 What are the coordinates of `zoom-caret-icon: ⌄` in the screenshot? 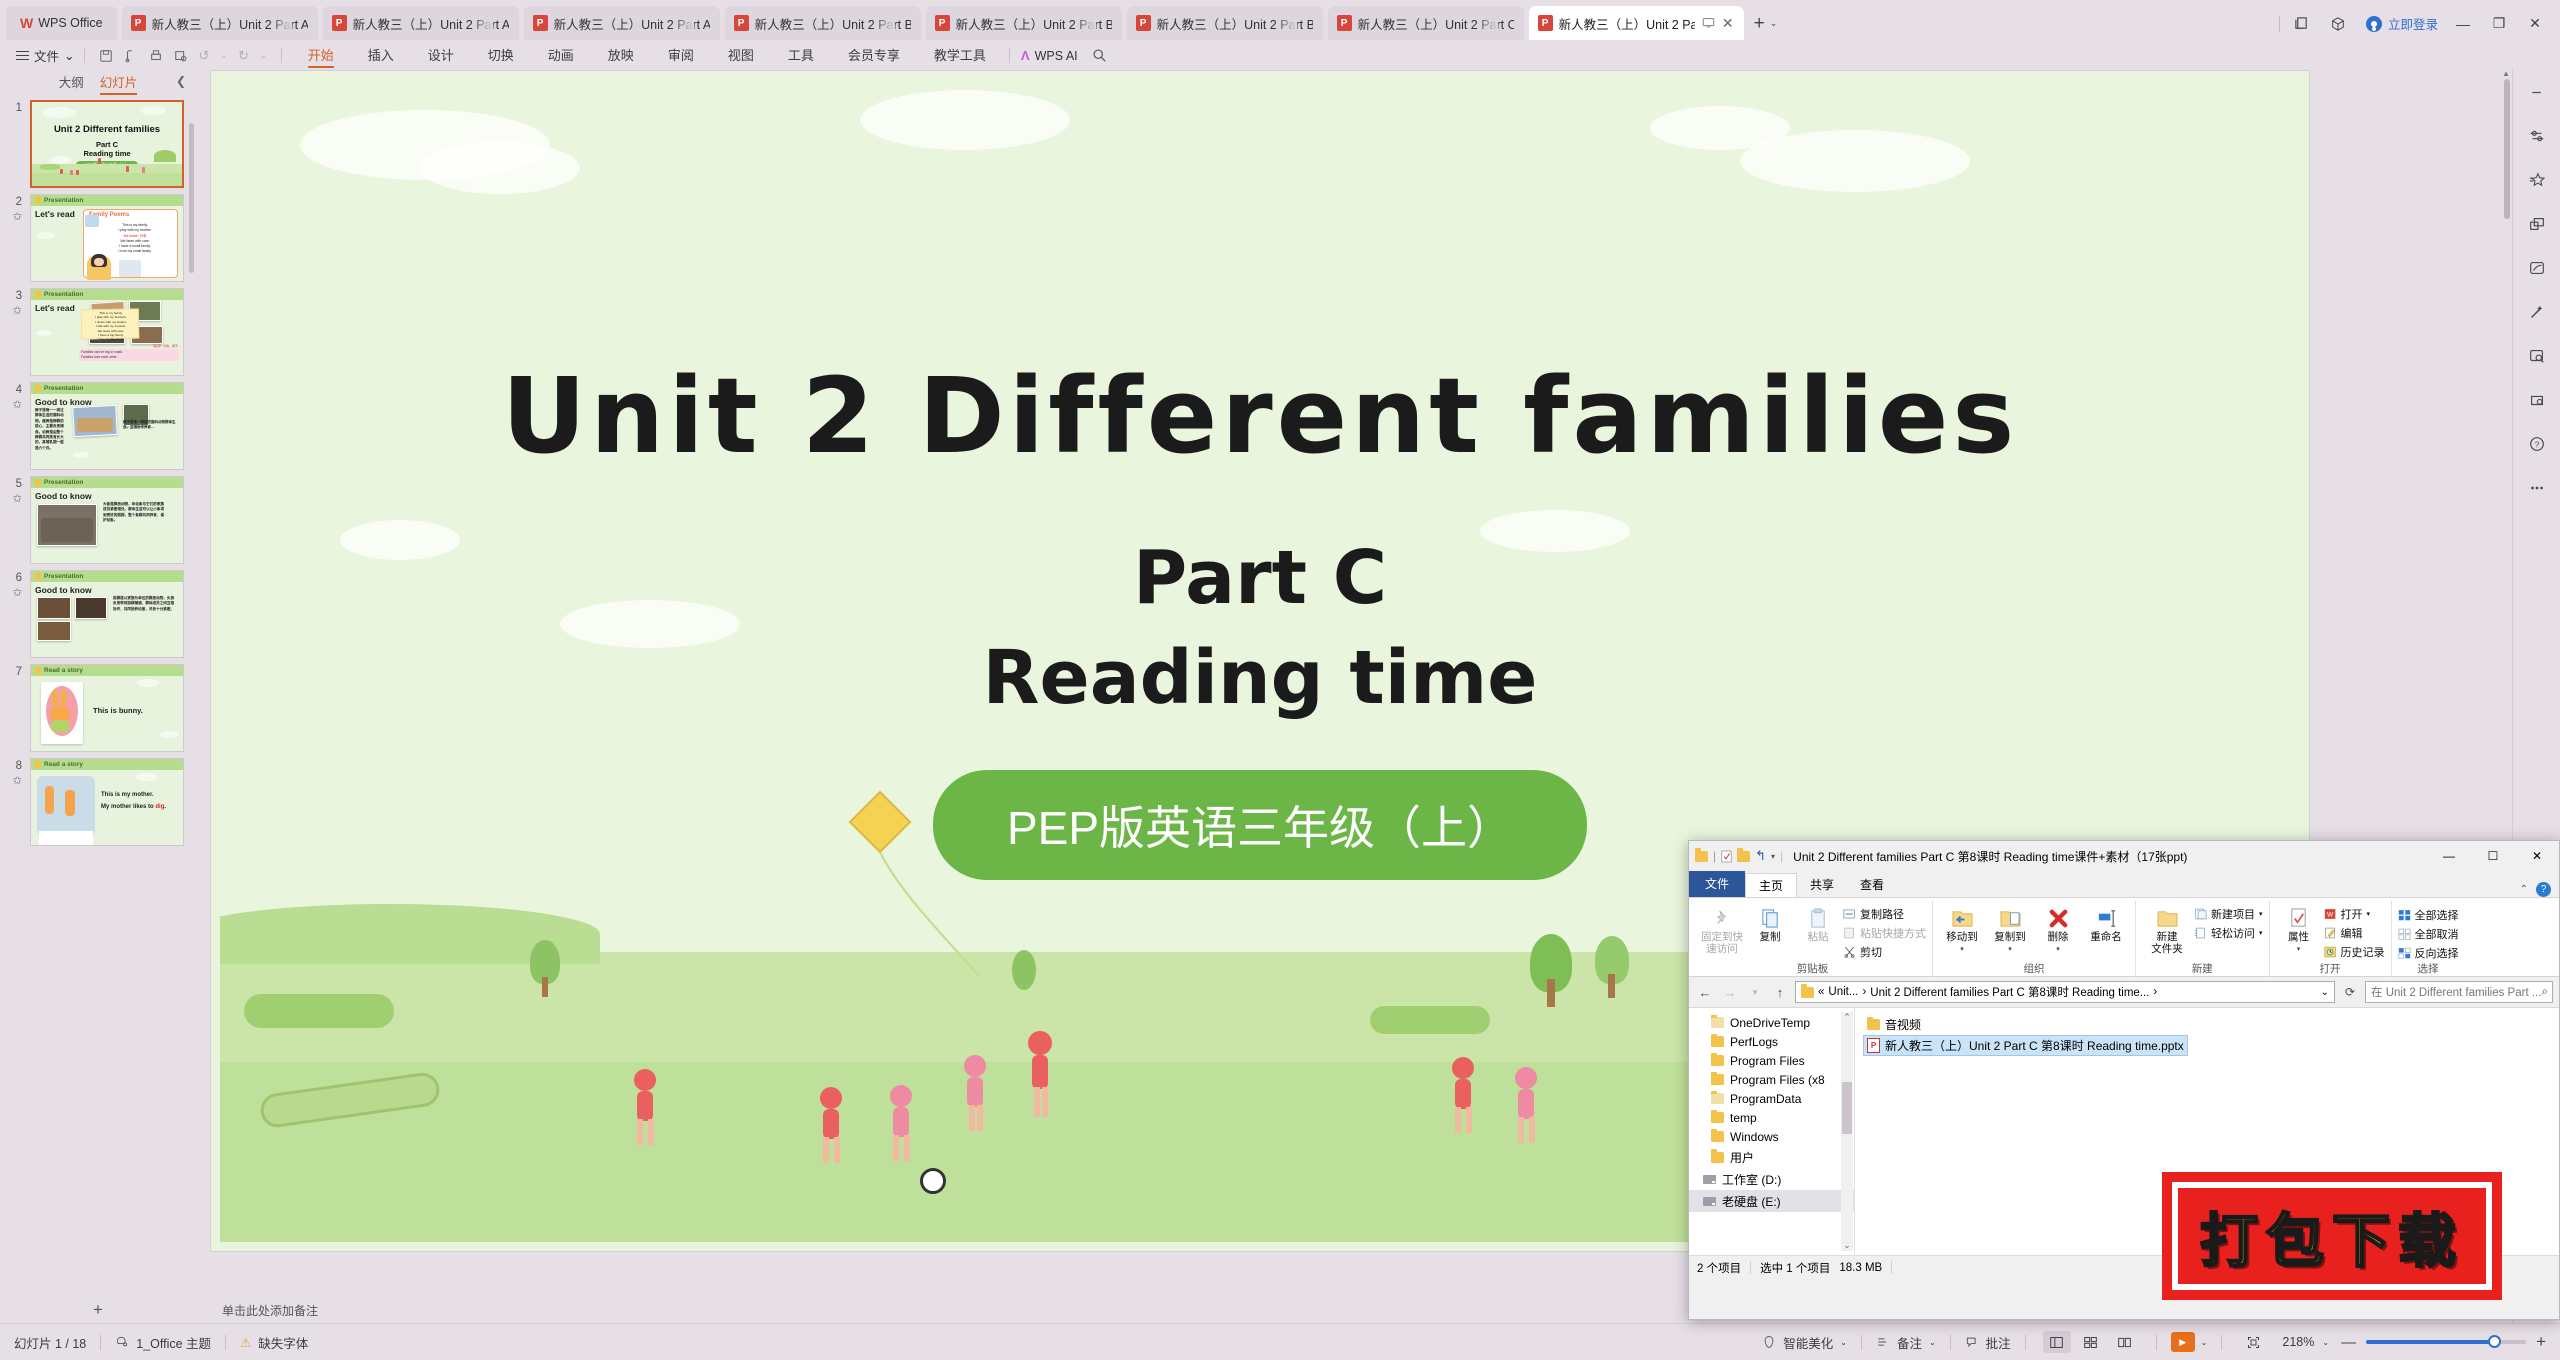 It's located at (2325, 1342).